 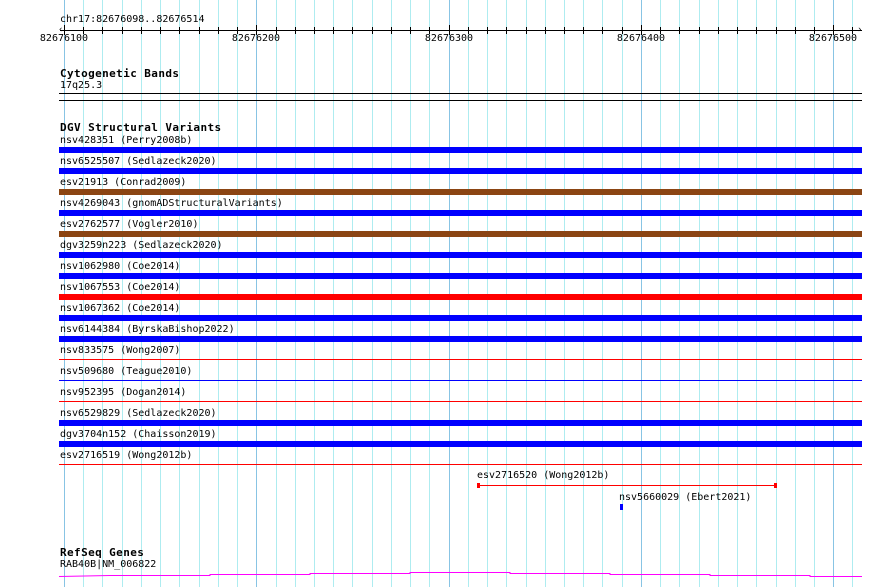 What do you see at coordinates (120, 266) in the screenshot?
I see `variant-label: nsv1062980 (Coe2014)` at bounding box center [120, 266].